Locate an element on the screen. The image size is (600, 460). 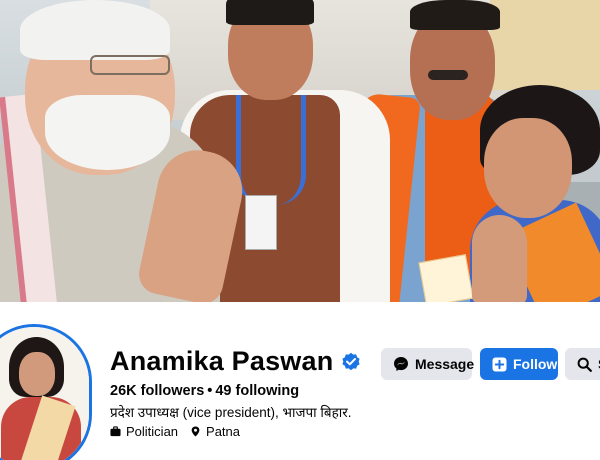
briefcase-icon is located at coordinates (115, 431).